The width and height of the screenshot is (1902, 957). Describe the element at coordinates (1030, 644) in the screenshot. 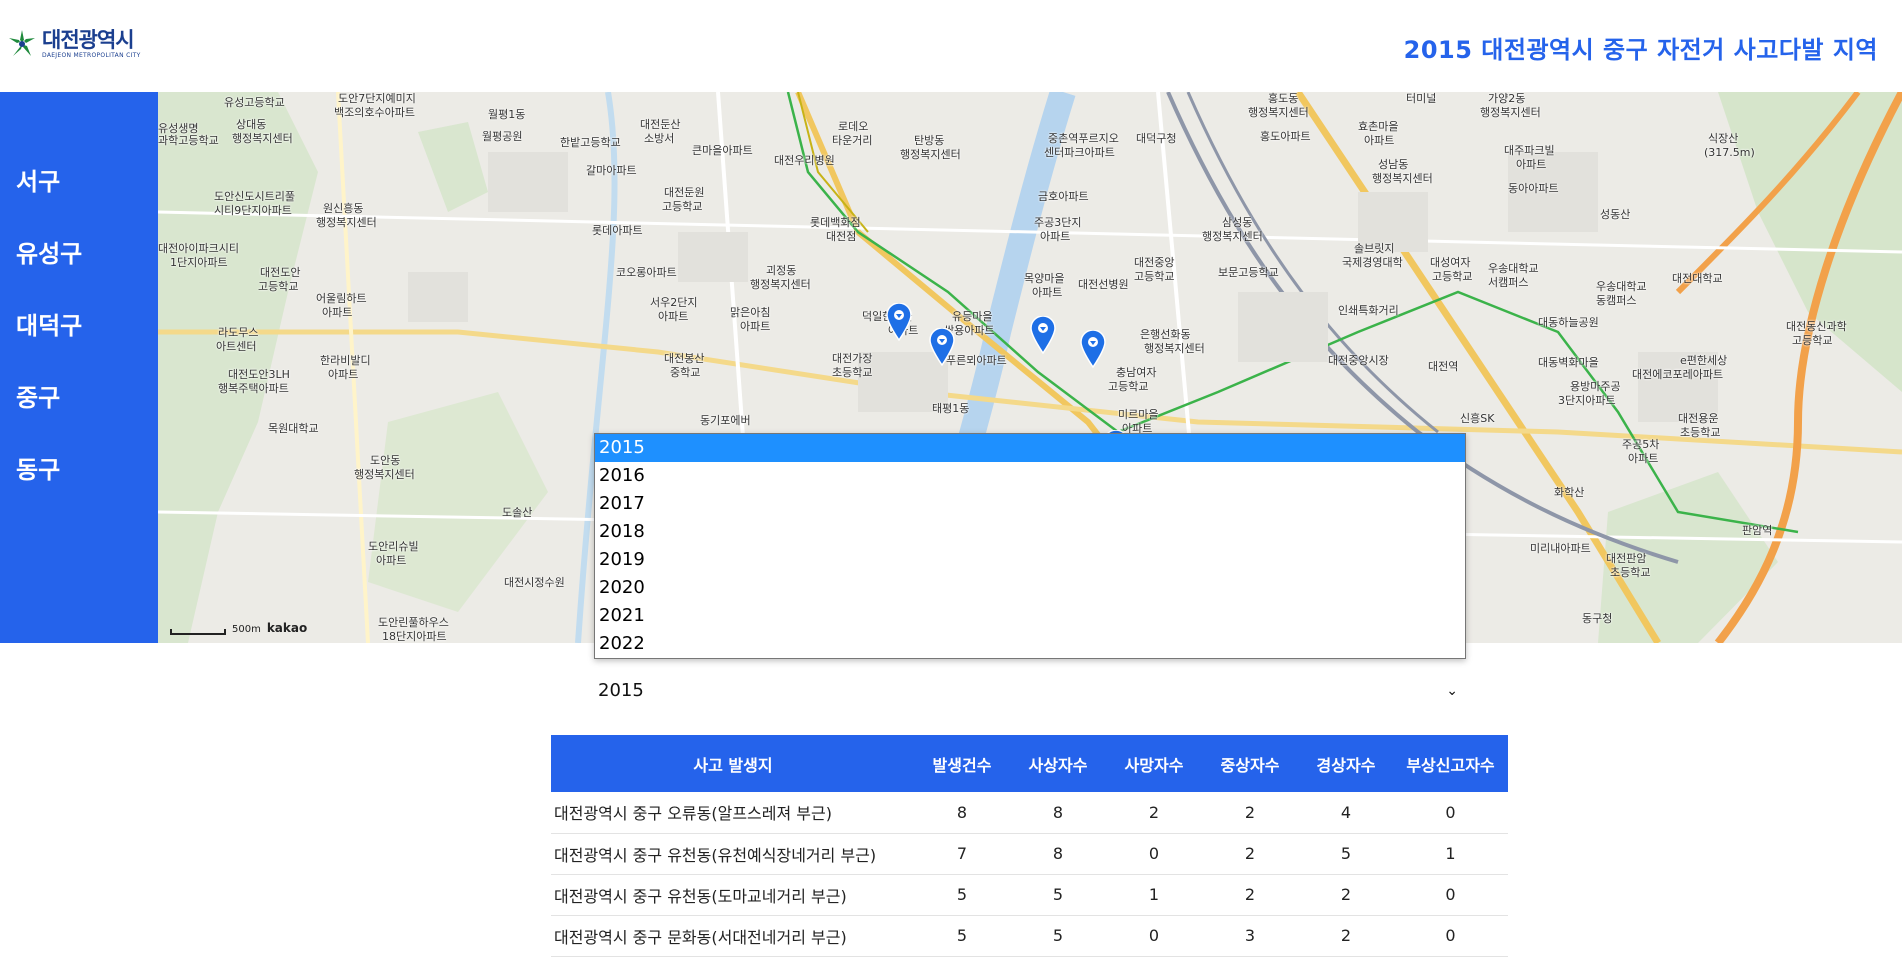

I see `year-option: 2022` at that location.